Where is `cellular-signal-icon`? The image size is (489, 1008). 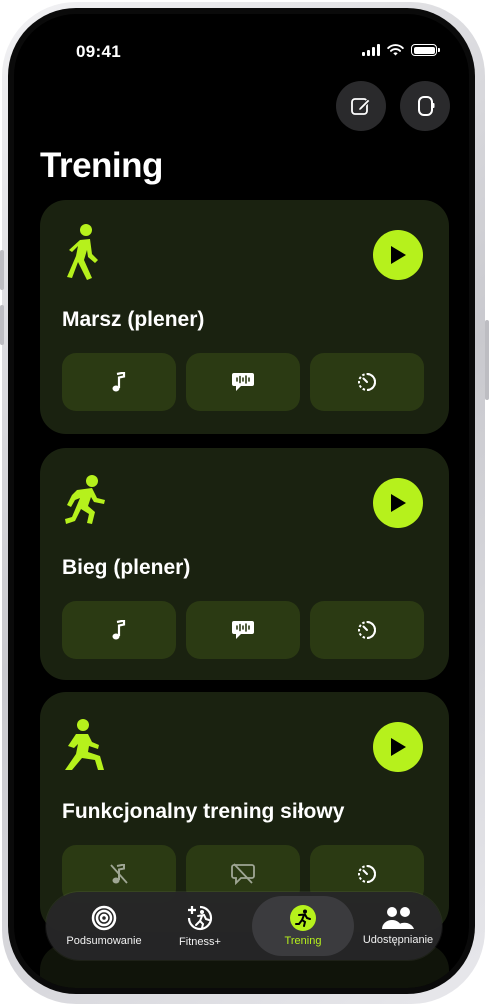
cellular-signal-icon is located at coordinates (371, 50).